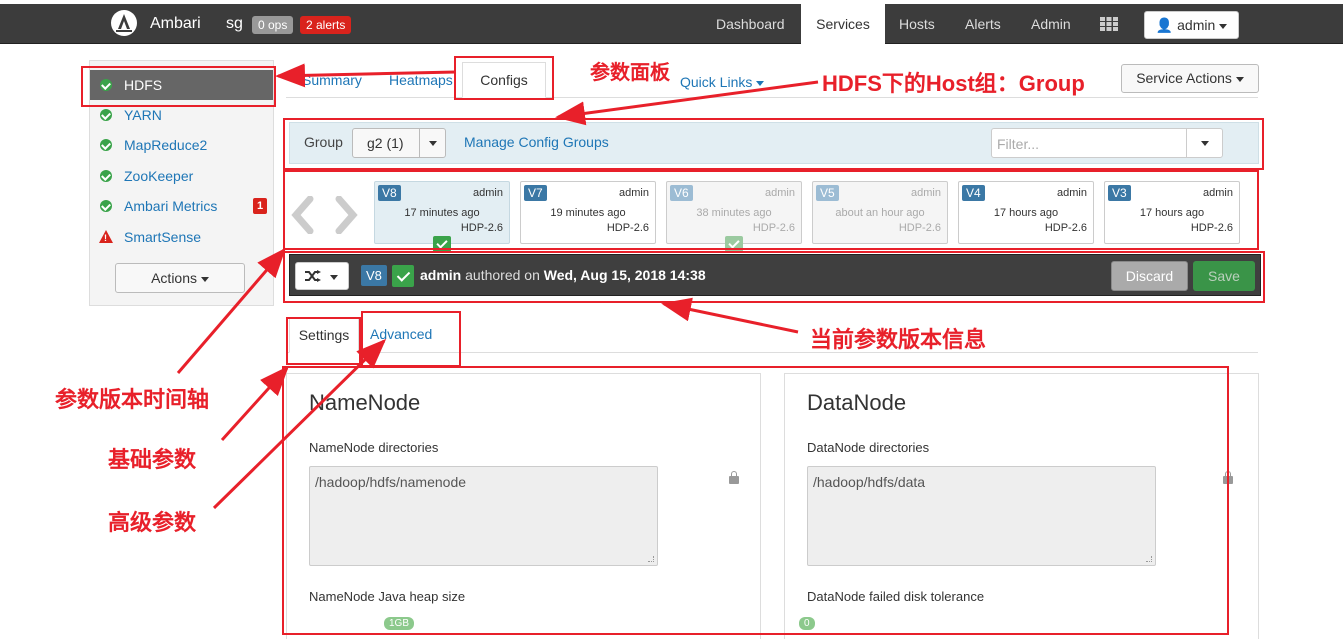 The width and height of the screenshot is (1343, 639). What do you see at coordinates (332, 80) in the screenshot?
I see `tab-summary: Summary` at bounding box center [332, 80].